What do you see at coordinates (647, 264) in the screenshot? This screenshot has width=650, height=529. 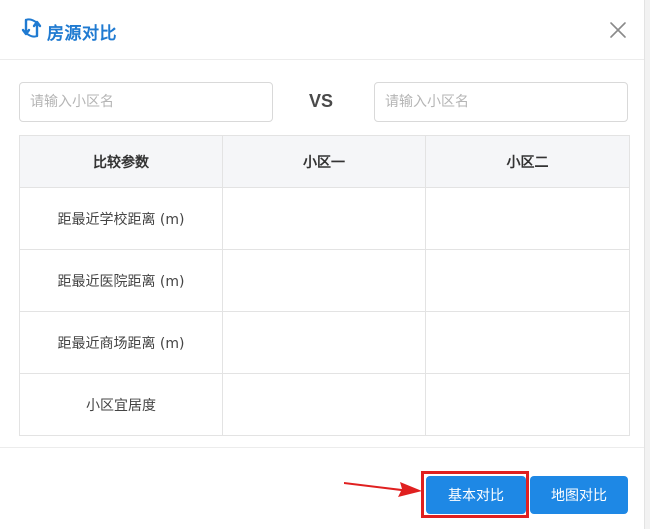 I see `dialog-scroll-edge` at bounding box center [647, 264].